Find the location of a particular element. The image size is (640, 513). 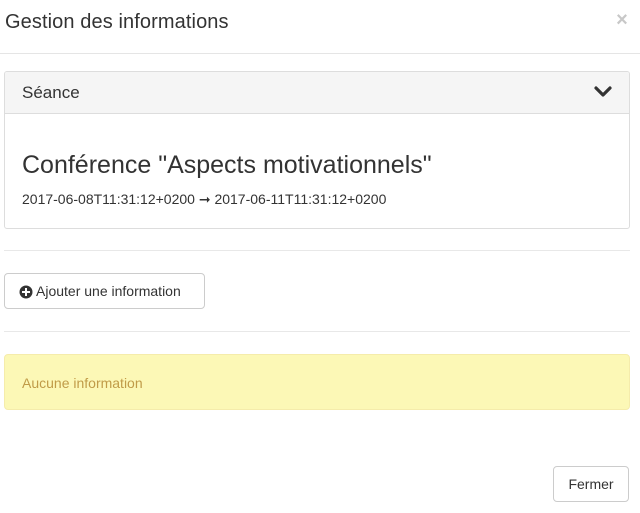

modal-header: Gestion des informations × is located at coordinates (320, 27).